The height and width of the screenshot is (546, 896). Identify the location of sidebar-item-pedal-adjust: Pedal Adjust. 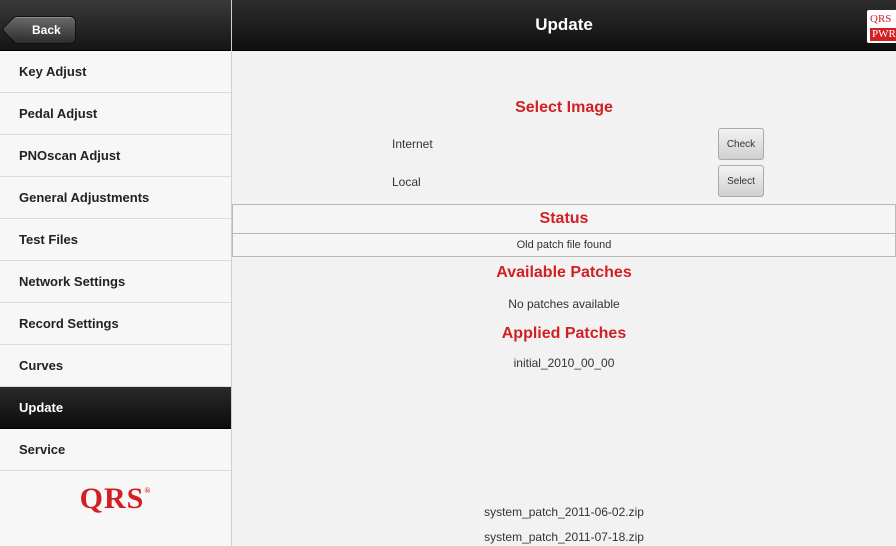
(115, 114).